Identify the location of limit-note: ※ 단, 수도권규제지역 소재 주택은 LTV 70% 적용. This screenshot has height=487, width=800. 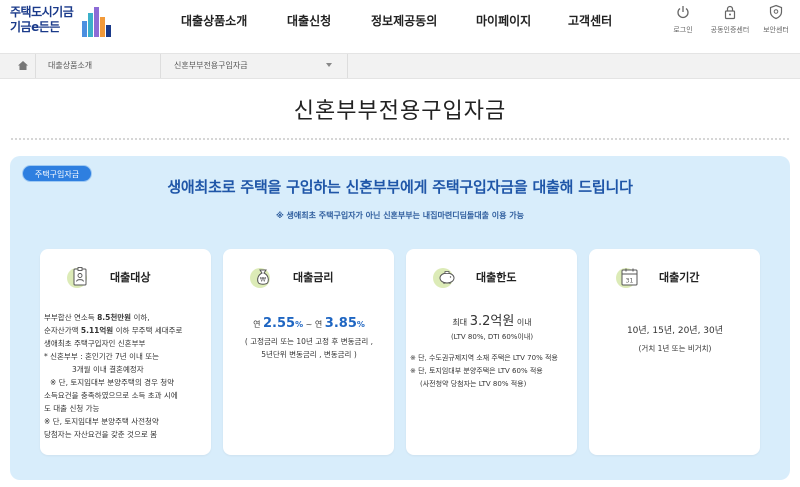
(484, 358).